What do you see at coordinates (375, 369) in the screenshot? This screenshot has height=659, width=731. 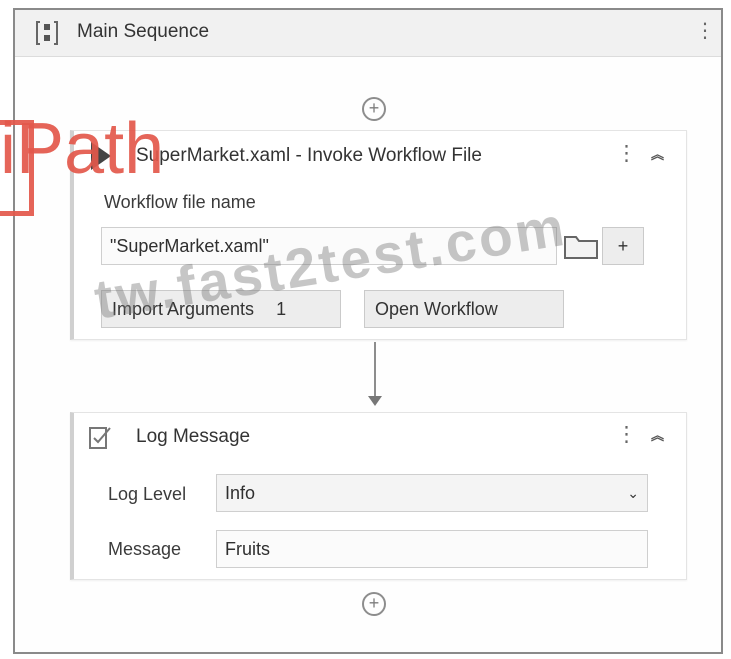 I see `connector-line` at bounding box center [375, 369].